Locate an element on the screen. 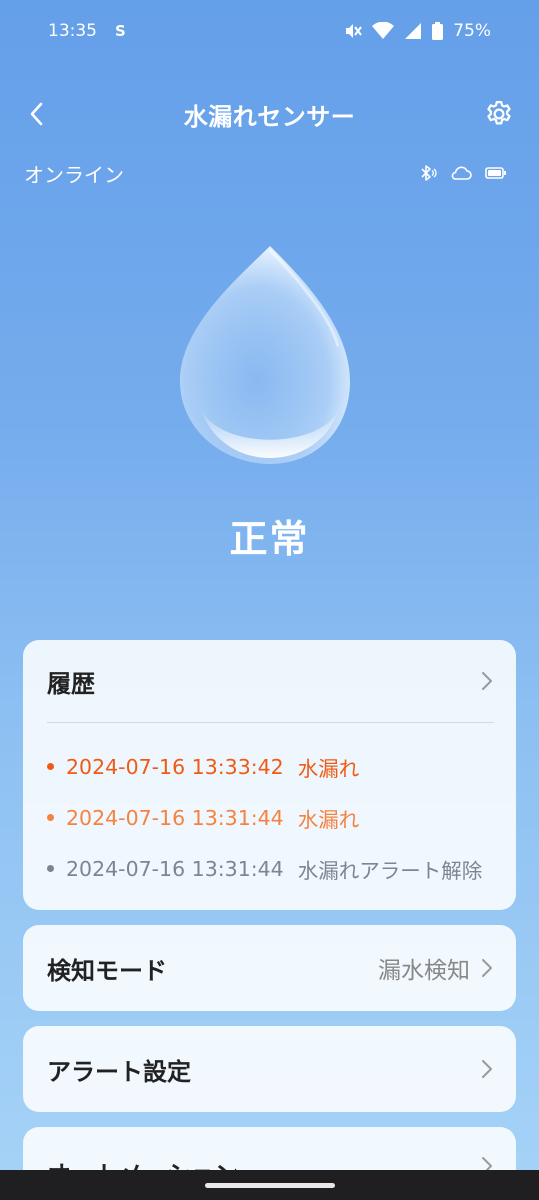  gear-icon is located at coordinates (499, 113).